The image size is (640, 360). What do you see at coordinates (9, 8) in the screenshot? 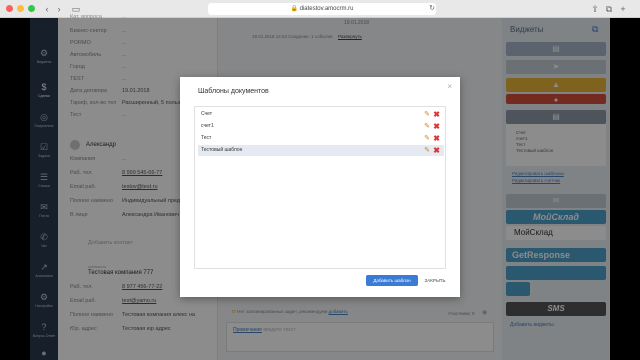
I see `close-window-button` at bounding box center [9, 8].